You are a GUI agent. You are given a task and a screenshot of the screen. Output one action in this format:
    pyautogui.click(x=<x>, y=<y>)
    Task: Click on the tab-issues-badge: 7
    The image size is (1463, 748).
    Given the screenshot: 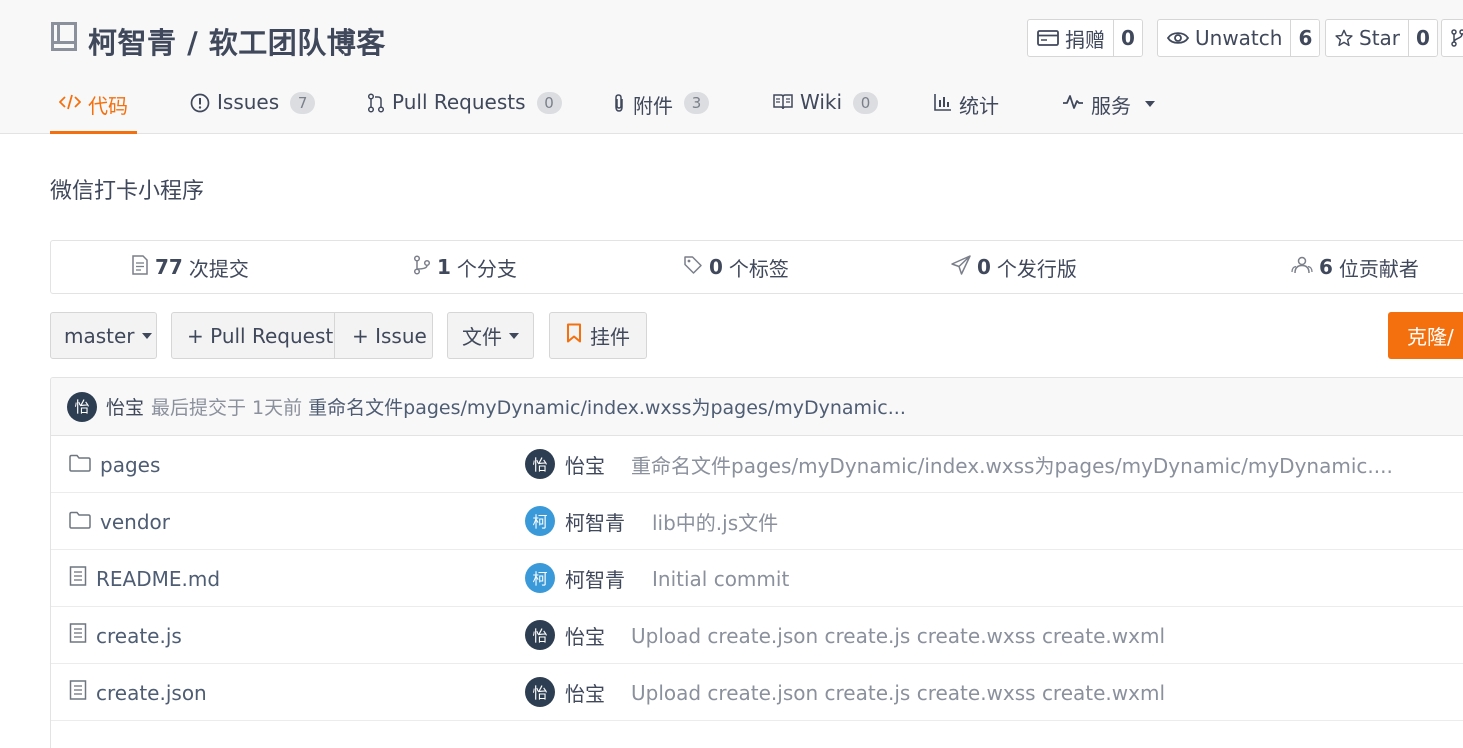 What is the action you would take?
    pyautogui.click(x=303, y=103)
    